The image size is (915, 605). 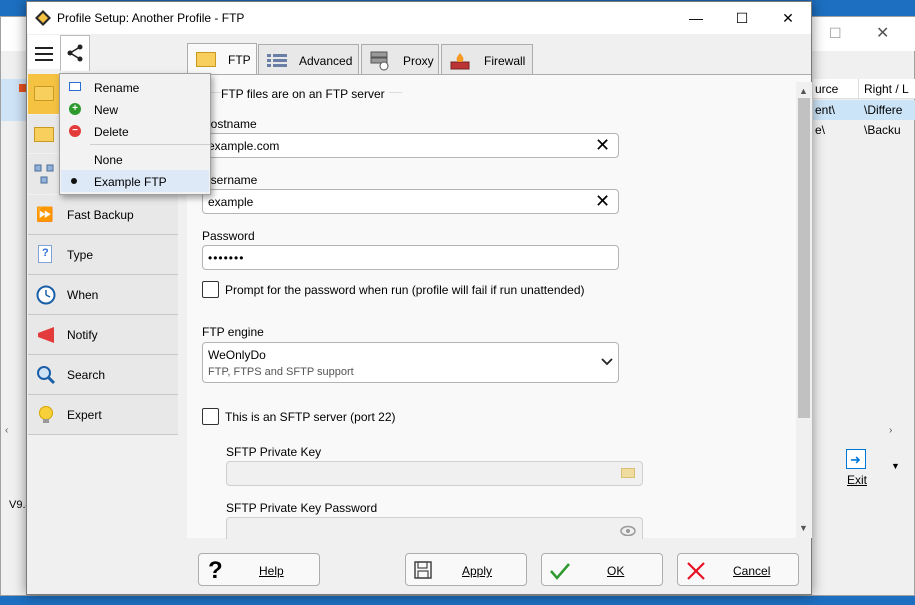 I want to click on settings-scrollbar: ▲ ▼, so click(x=804, y=310).